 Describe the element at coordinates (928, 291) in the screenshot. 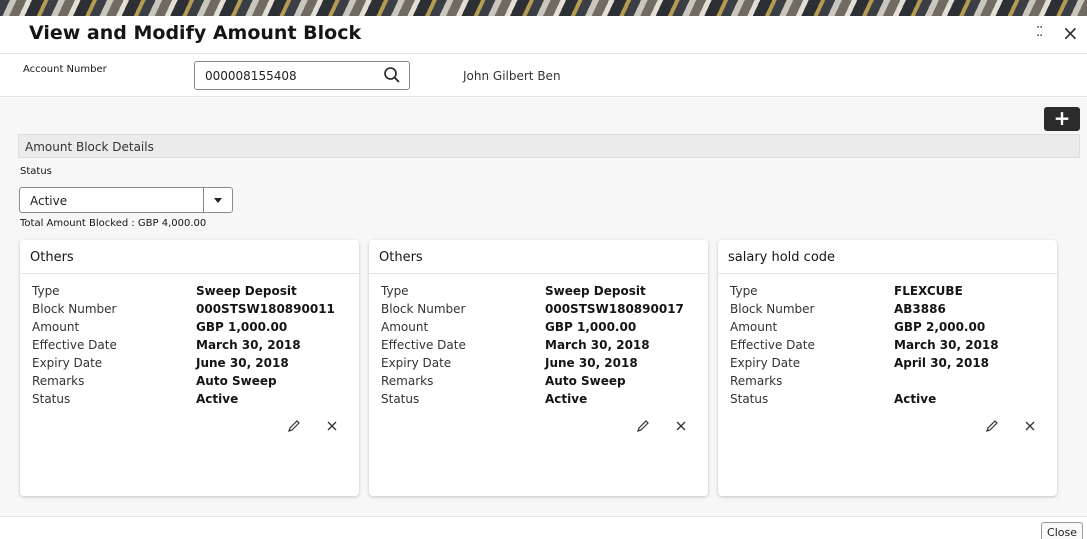

I see `row-value: FLEXCUBE` at that location.